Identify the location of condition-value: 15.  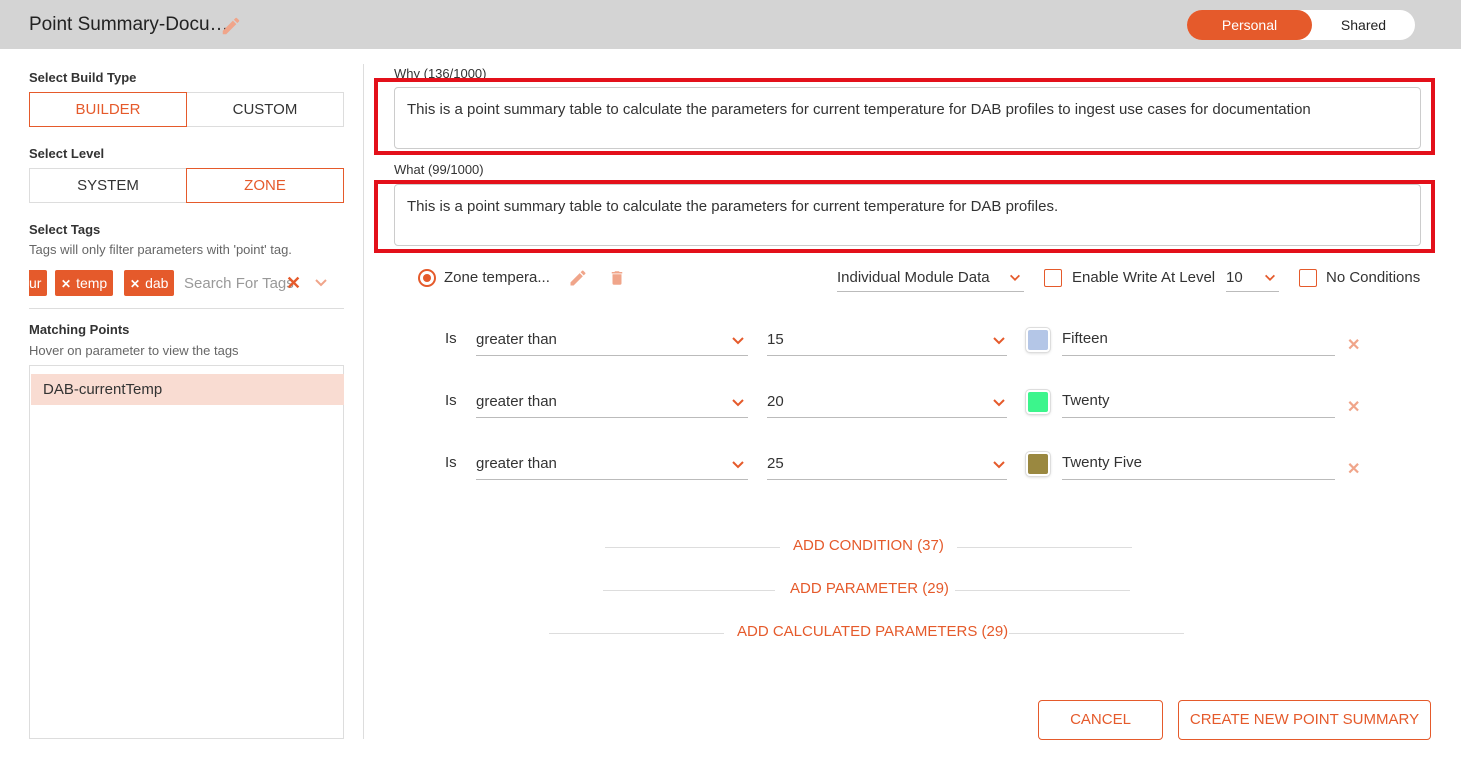
(775, 339).